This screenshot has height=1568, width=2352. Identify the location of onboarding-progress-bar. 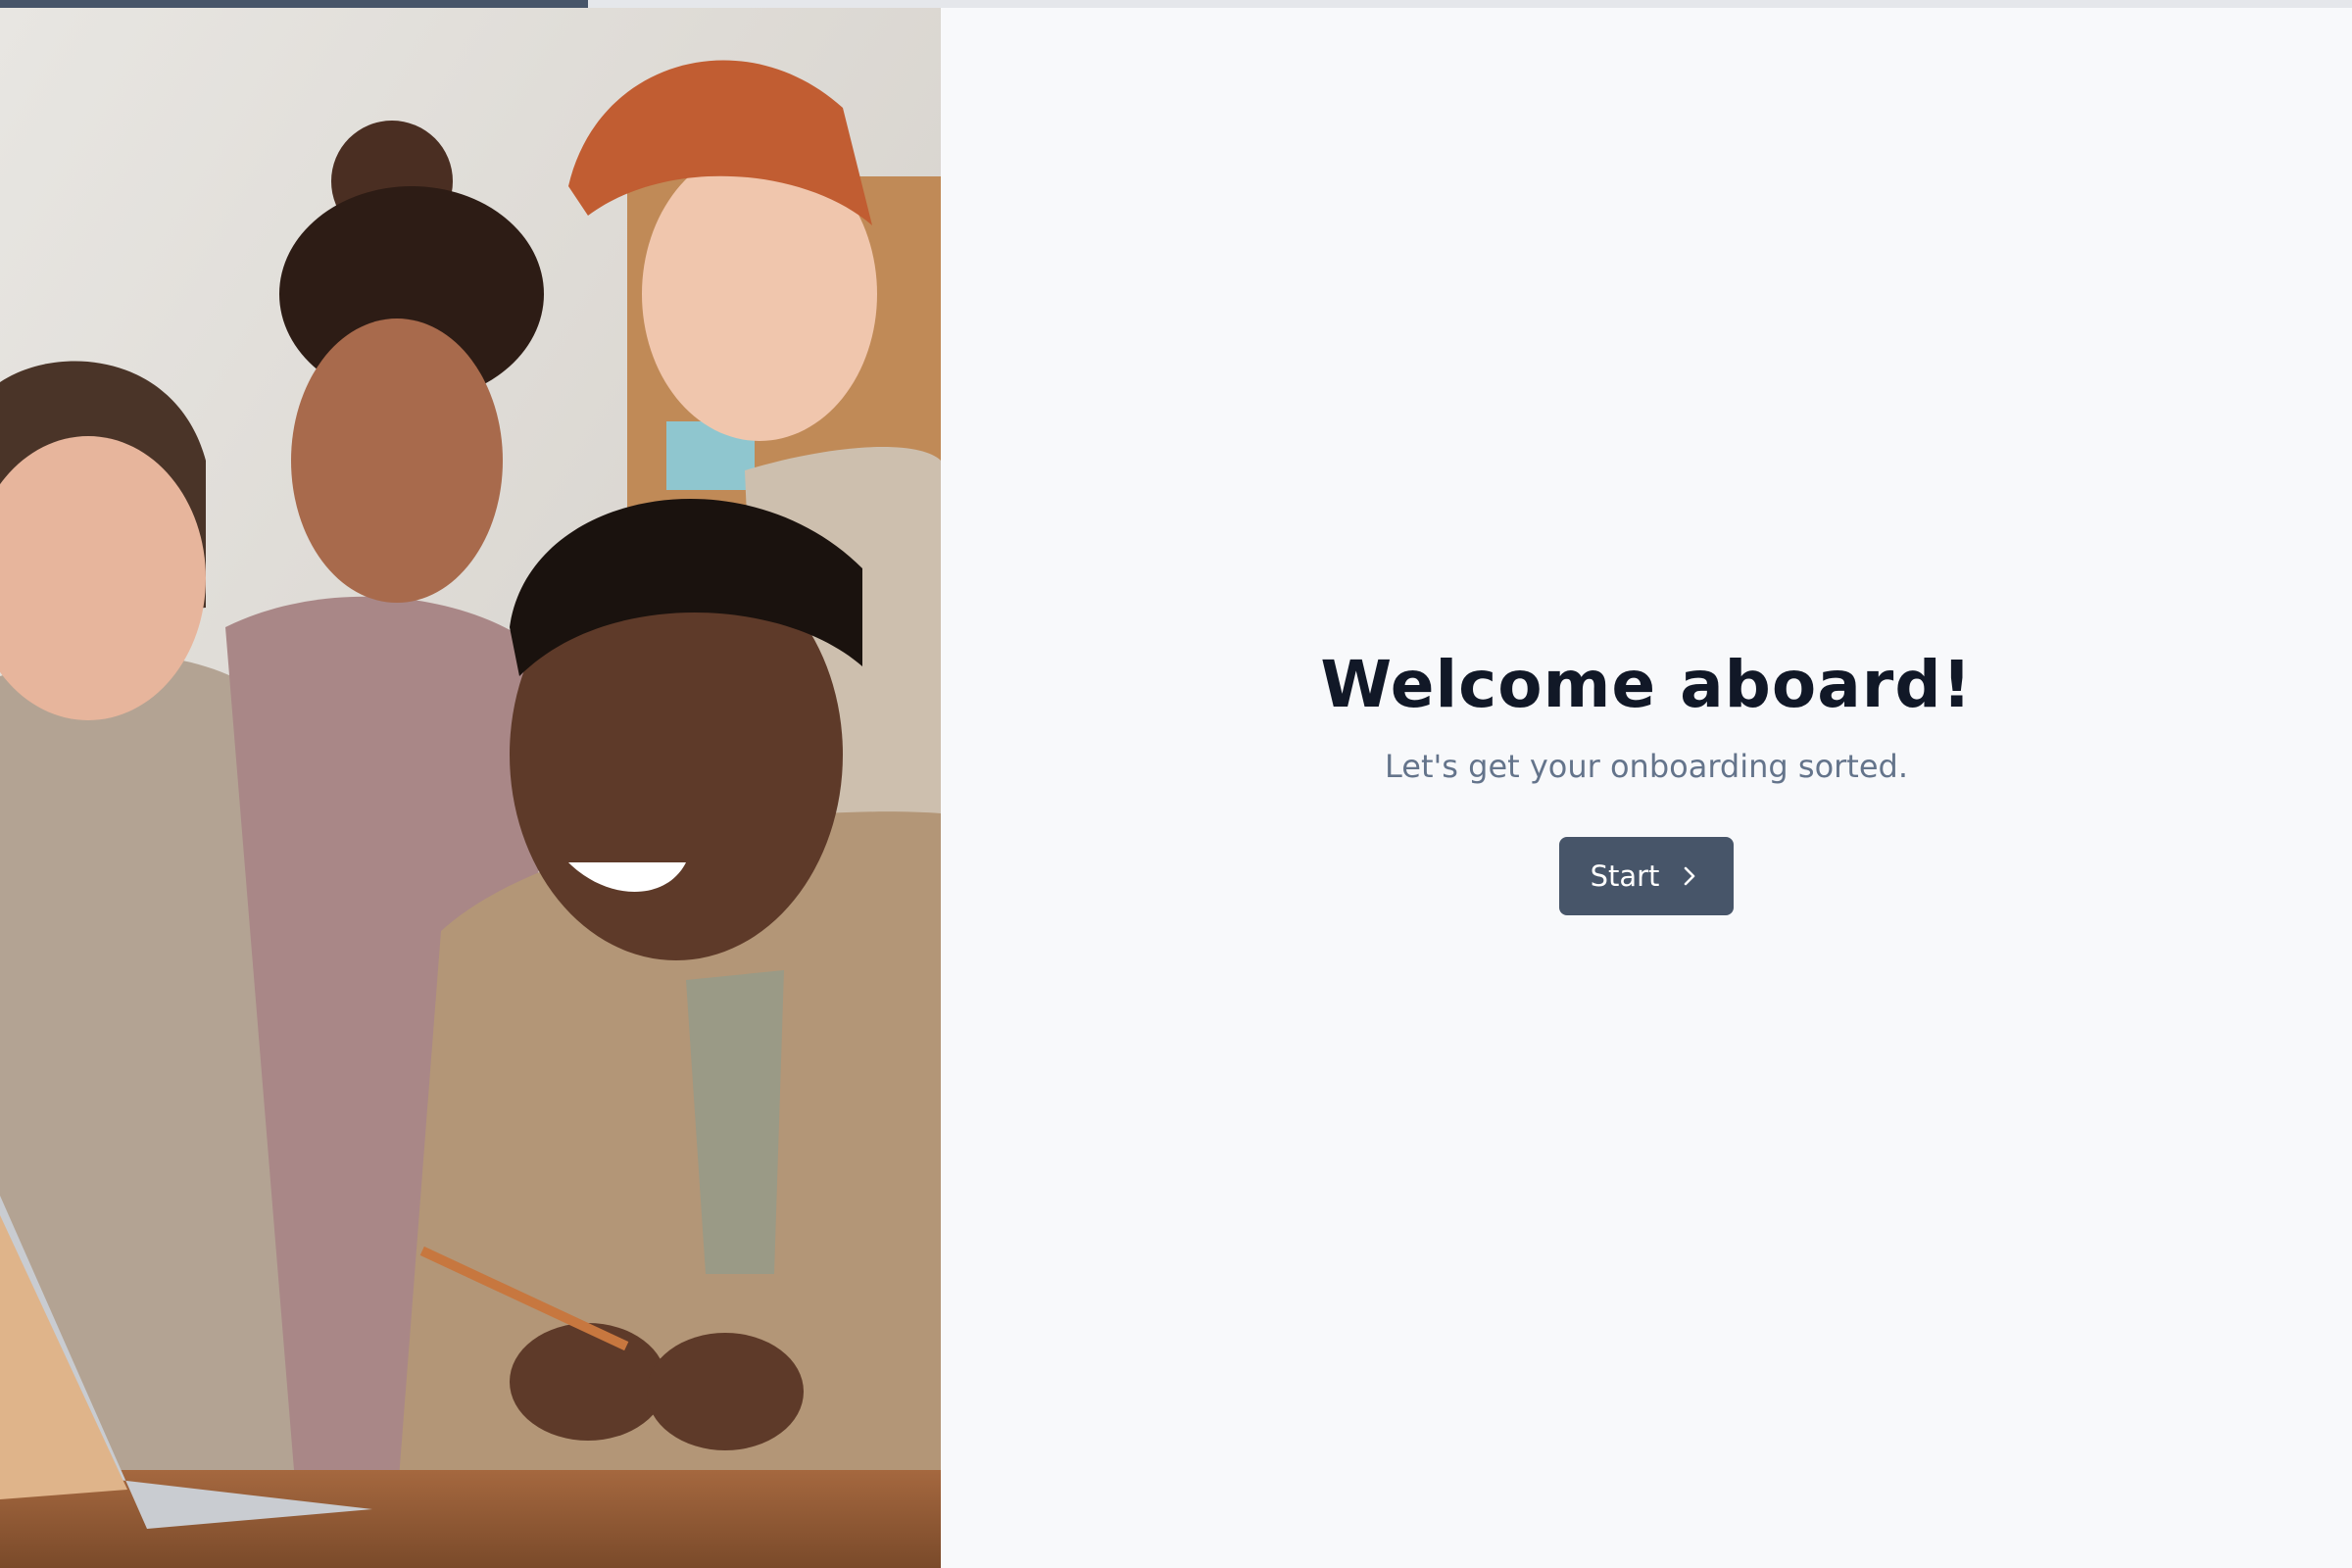
(1176, 4).